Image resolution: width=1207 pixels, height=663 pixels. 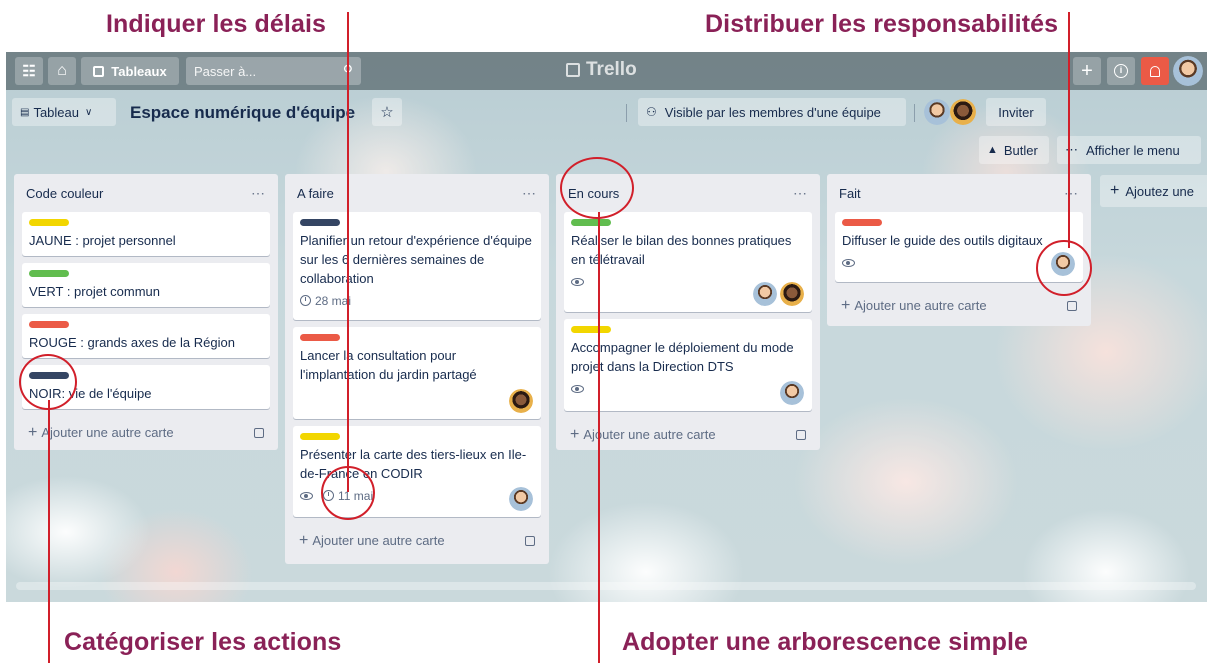 I want to click on card-badges: 28 mai, so click(x=416, y=301).